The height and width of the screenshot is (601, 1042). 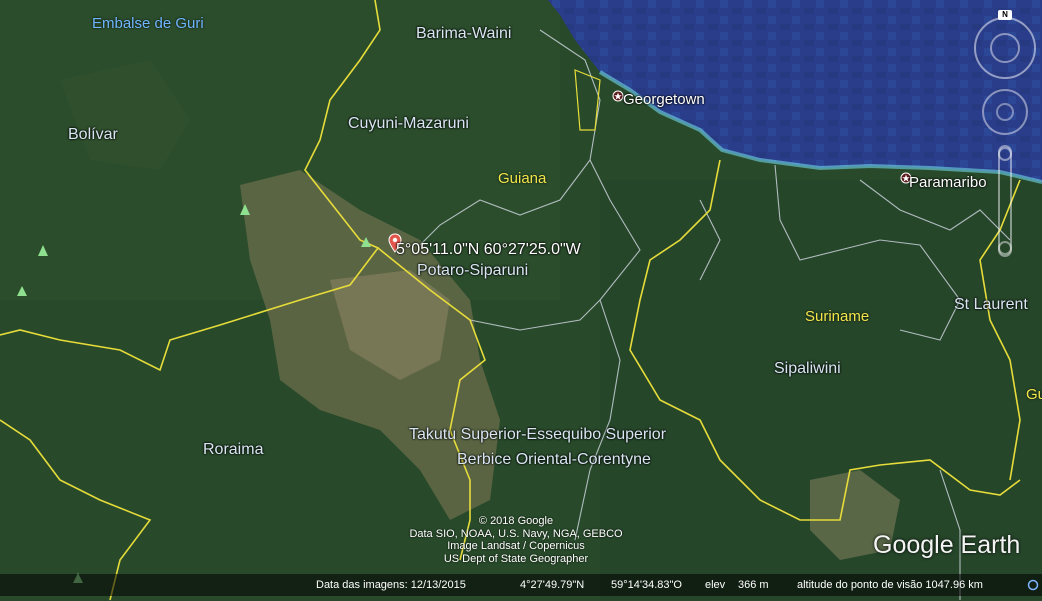 I want to click on elevation-value: 366 m, so click(x=753, y=585).